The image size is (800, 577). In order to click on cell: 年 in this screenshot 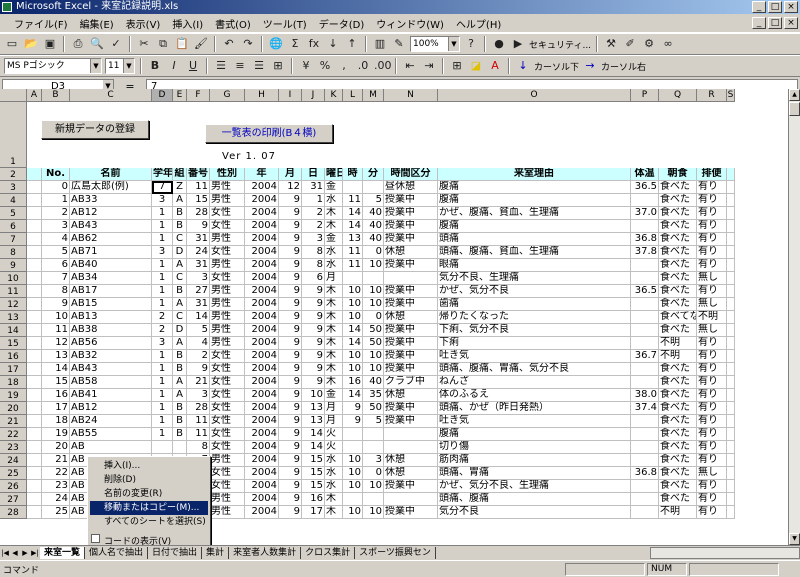, I will do `click(262, 174)`.